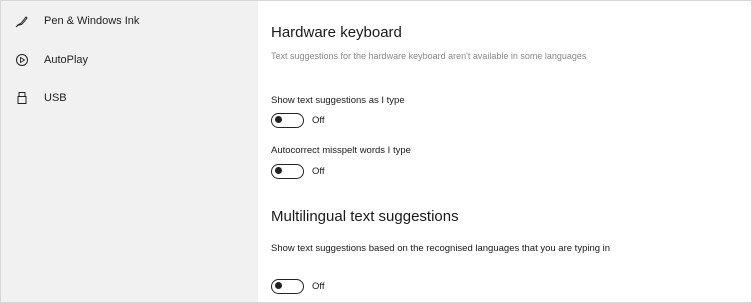  I want to click on pen-icon, so click(22, 21).